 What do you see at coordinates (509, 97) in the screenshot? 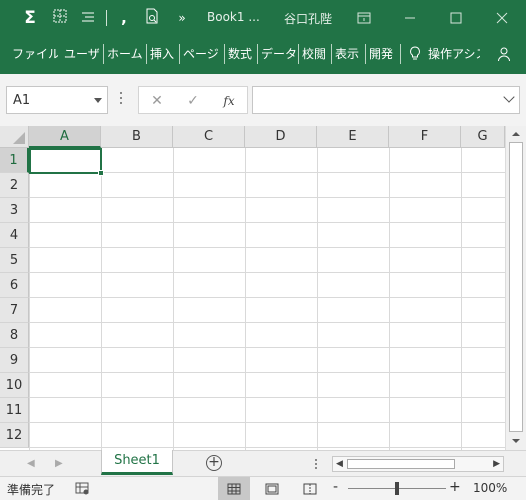
I see `expand-formula-bar-icon` at bounding box center [509, 97].